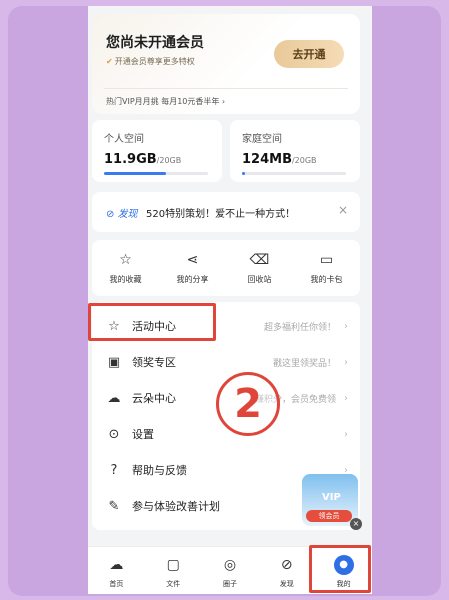 This screenshot has width=449, height=600. I want to click on menu-label: 参与体验改善计划, so click(176, 506).